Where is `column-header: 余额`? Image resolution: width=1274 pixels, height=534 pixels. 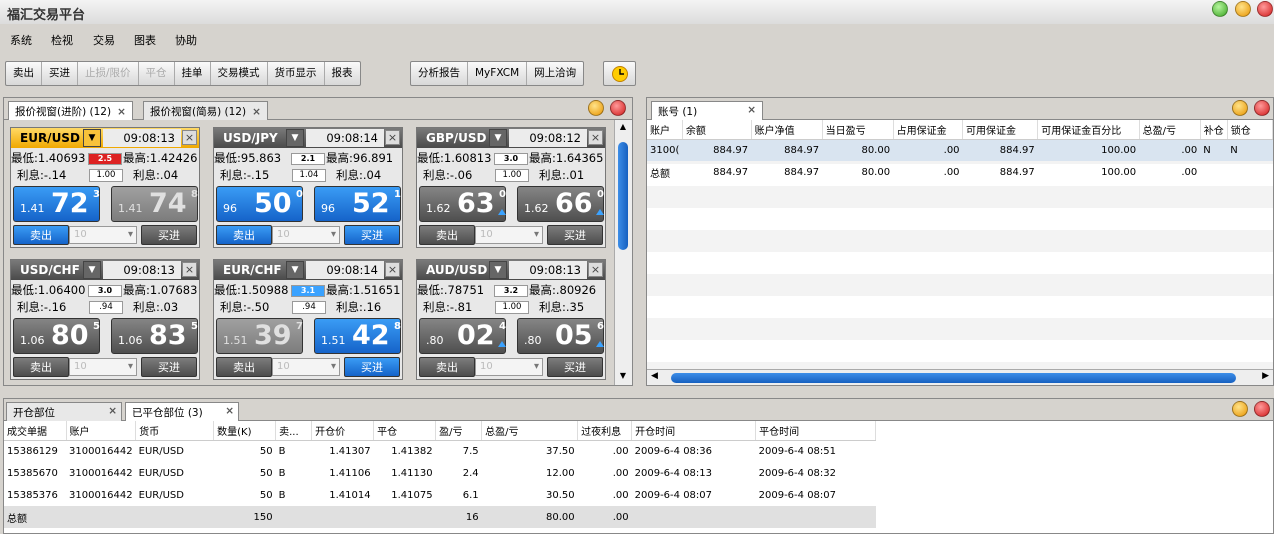 column-header: 余额 is located at coordinates (717, 130).